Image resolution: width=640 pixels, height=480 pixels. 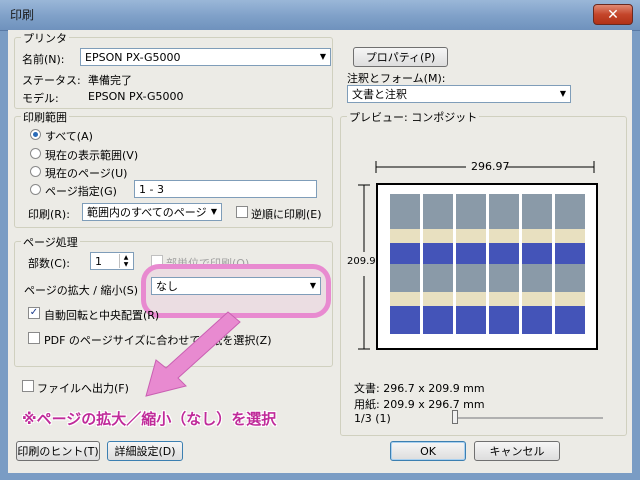 What do you see at coordinates (35, 171) in the screenshot?
I see `radio-current-page` at bounding box center [35, 171].